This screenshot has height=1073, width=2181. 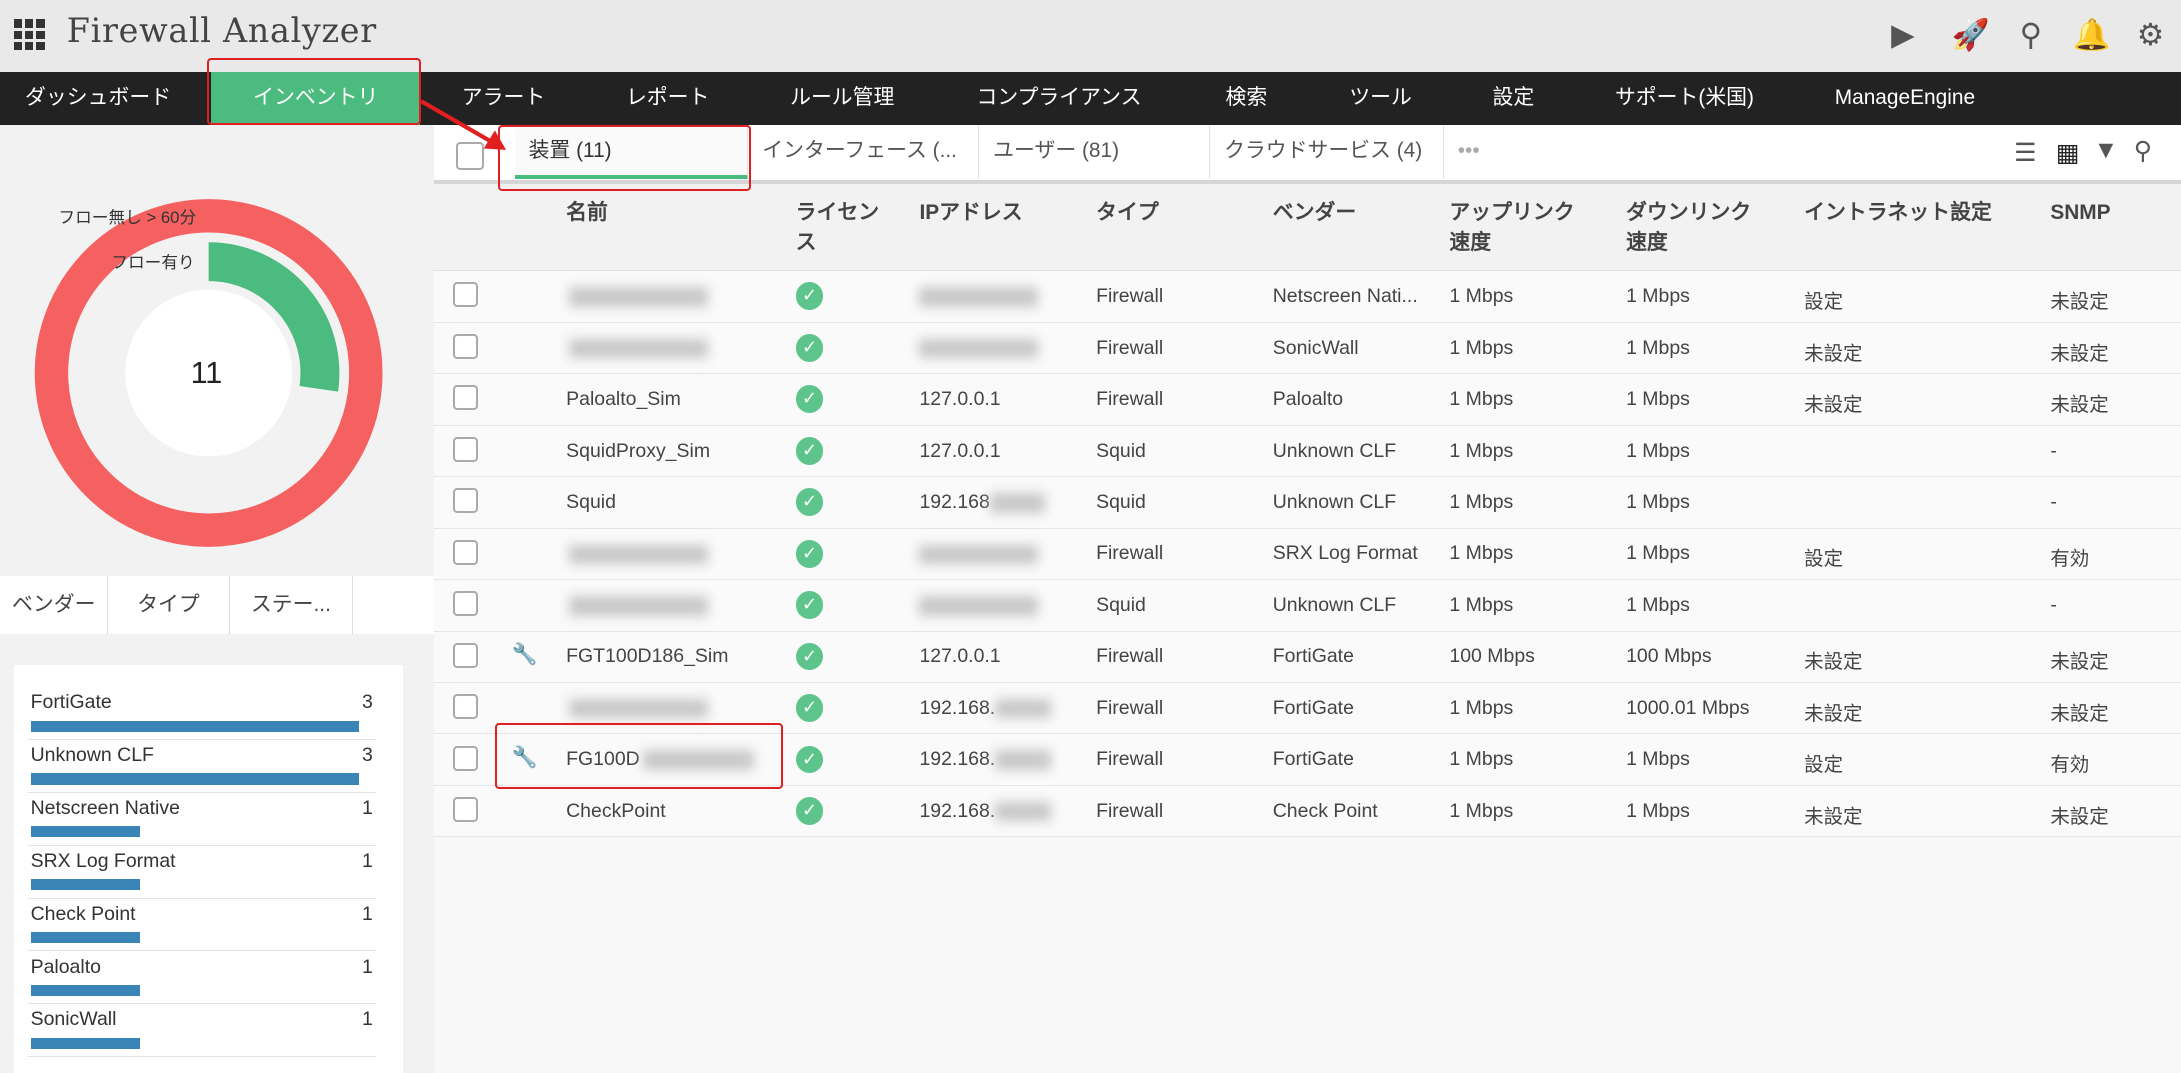 I want to click on device-type: Firewall, so click(x=1130, y=759).